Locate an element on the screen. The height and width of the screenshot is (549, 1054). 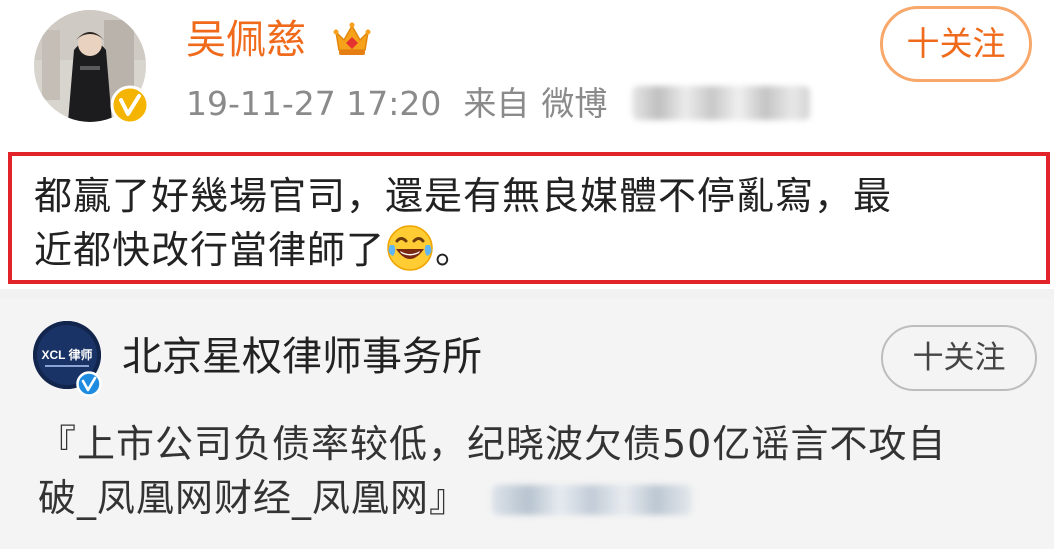
repost-article-line-2-wrap: 破_凤凰网财经_凤凰网』 is located at coordinates (533, 498).